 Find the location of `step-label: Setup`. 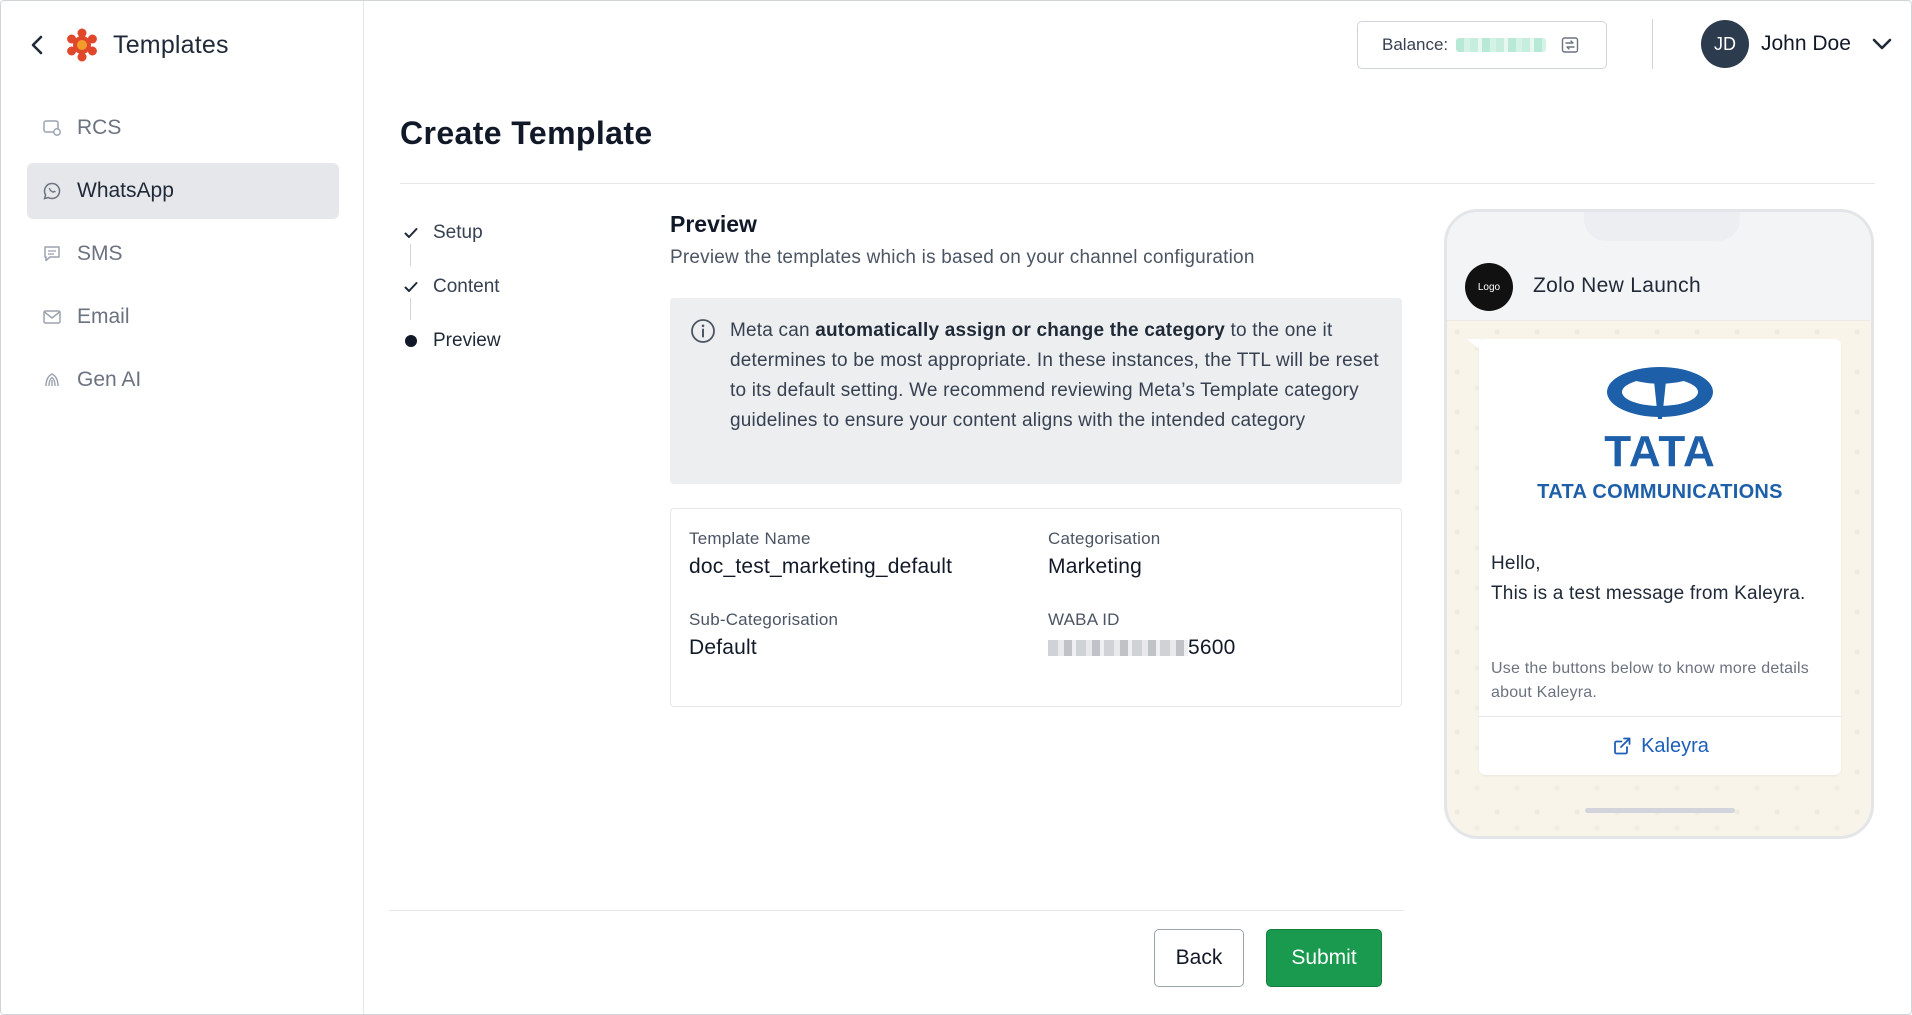

step-label: Setup is located at coordinates (458, 232).